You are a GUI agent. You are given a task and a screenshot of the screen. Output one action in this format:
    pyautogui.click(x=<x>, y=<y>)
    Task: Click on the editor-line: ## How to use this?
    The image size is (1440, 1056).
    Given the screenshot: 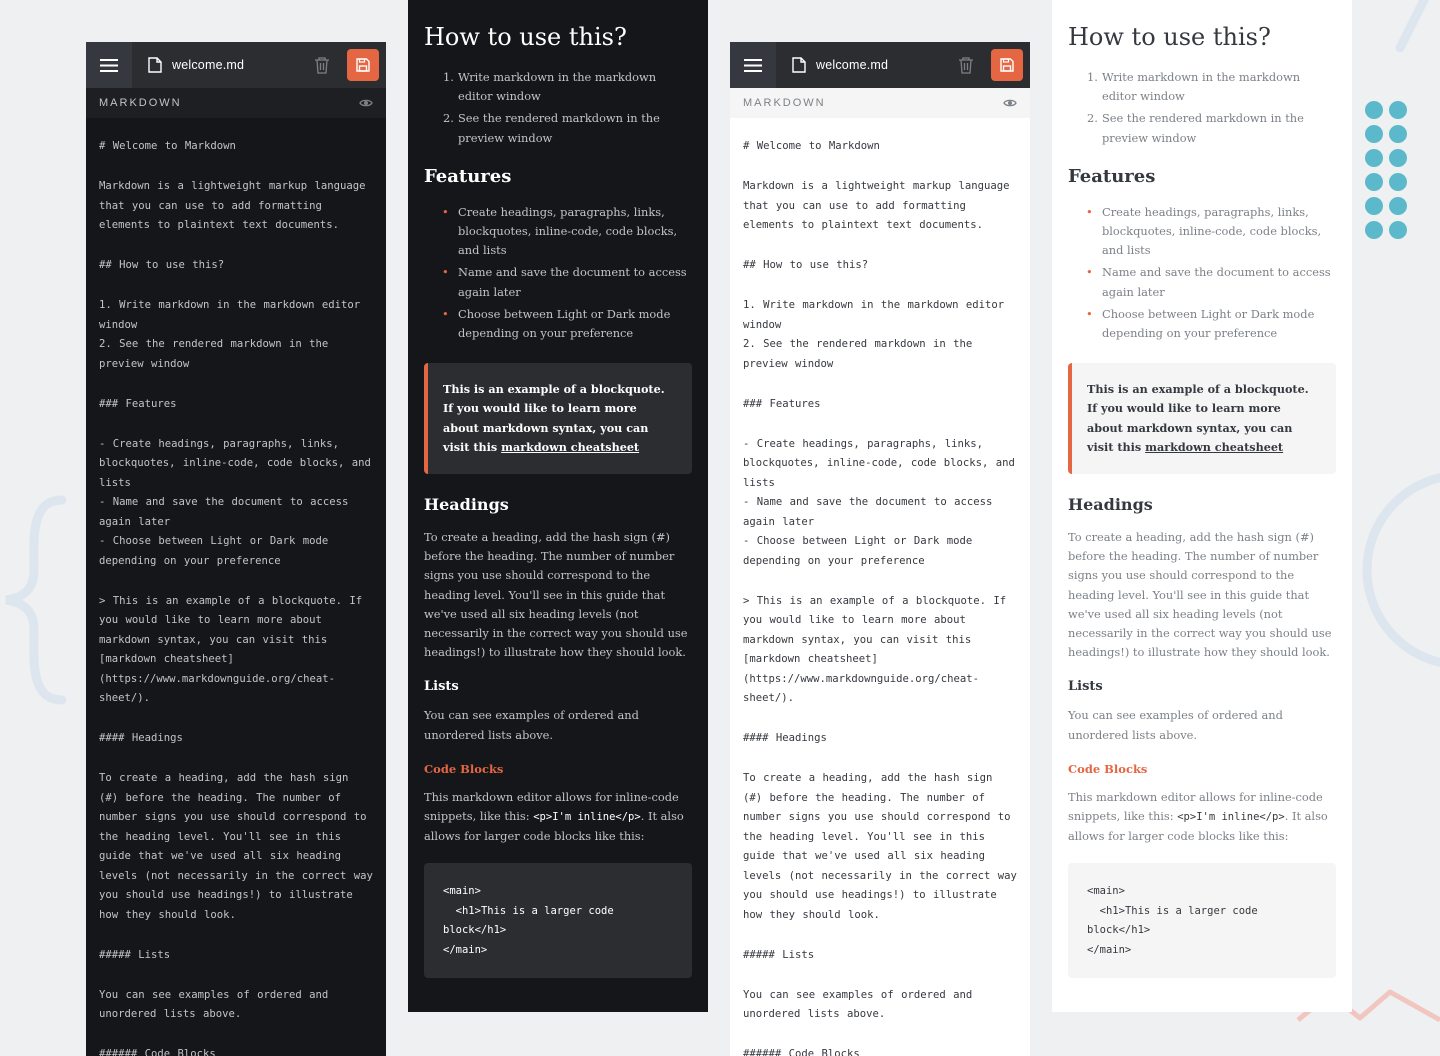 What is the action you would take?
    pyautogui.click(x=162, y=265)
    